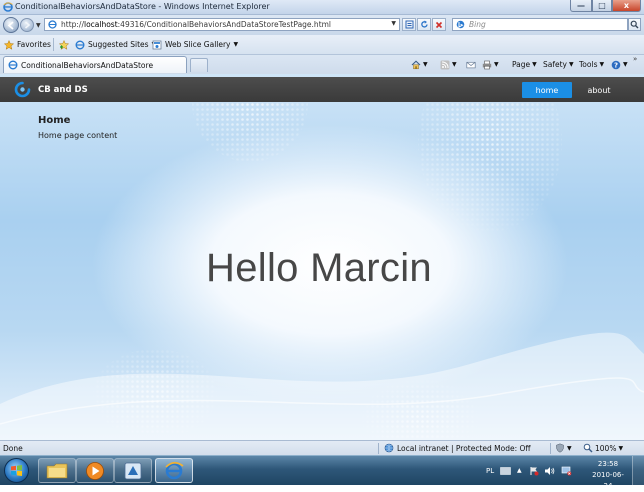 This screenshot has height=492, width=644. What do you see at coordinates (322, 89) in the screenshot?
I see `site-header: CB and DS home about` at bounding box center [322, 89].